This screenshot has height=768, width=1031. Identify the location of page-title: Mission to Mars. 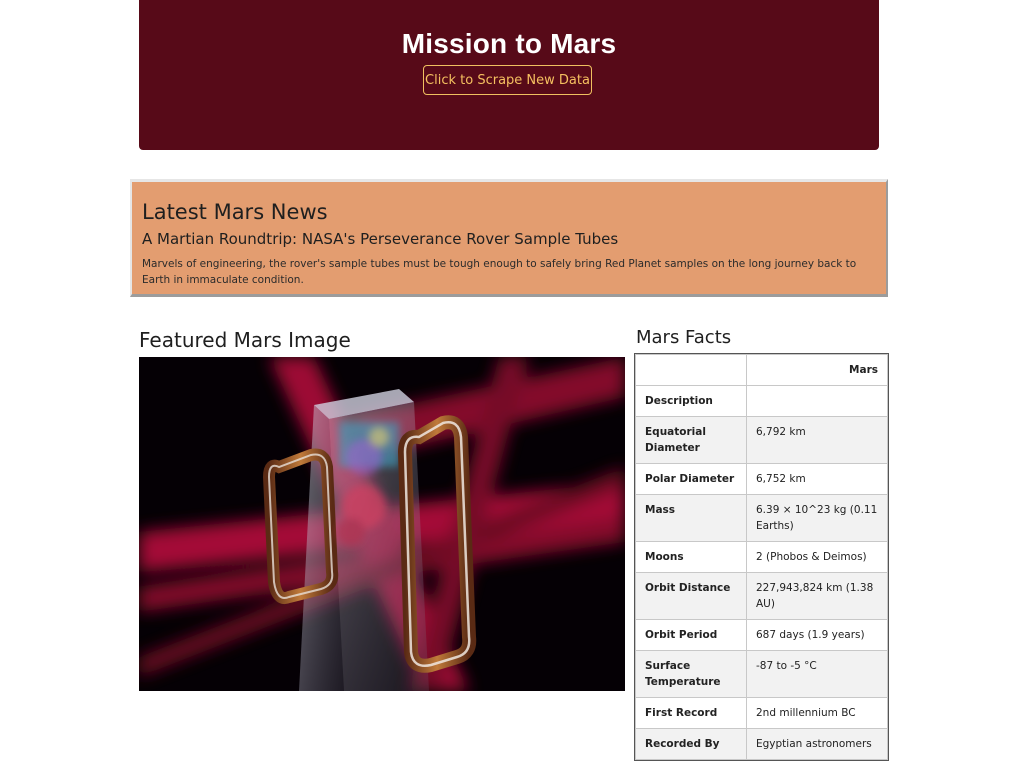
(509, 43).